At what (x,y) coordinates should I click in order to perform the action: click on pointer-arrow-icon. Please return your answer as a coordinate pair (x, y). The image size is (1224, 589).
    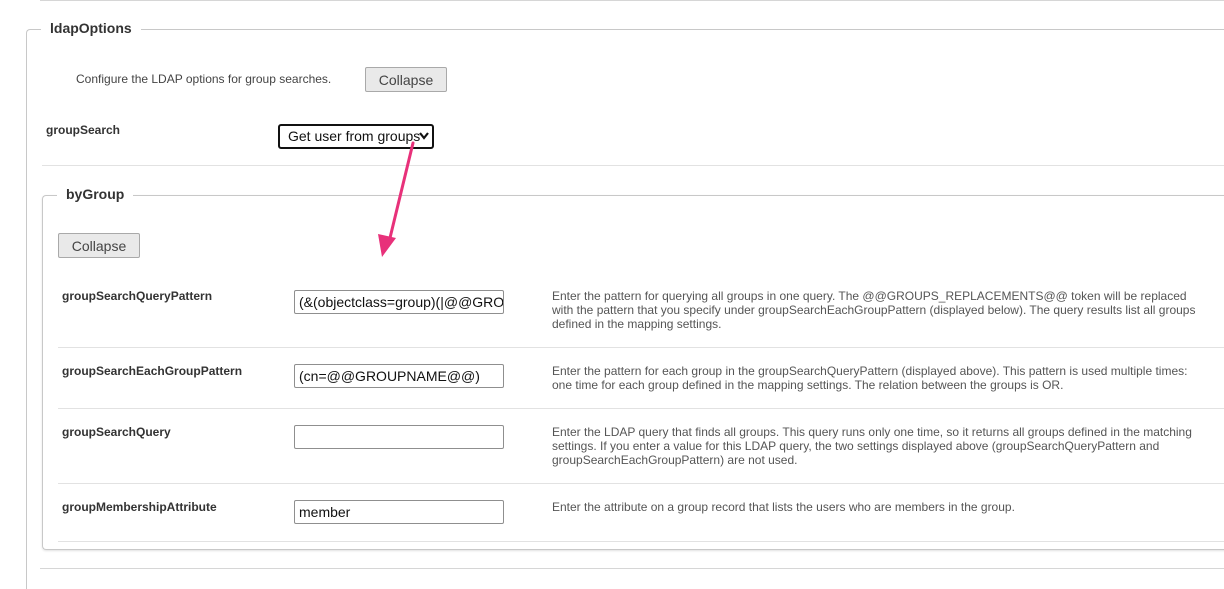
    Looking at the image, I should click on (396, 199).